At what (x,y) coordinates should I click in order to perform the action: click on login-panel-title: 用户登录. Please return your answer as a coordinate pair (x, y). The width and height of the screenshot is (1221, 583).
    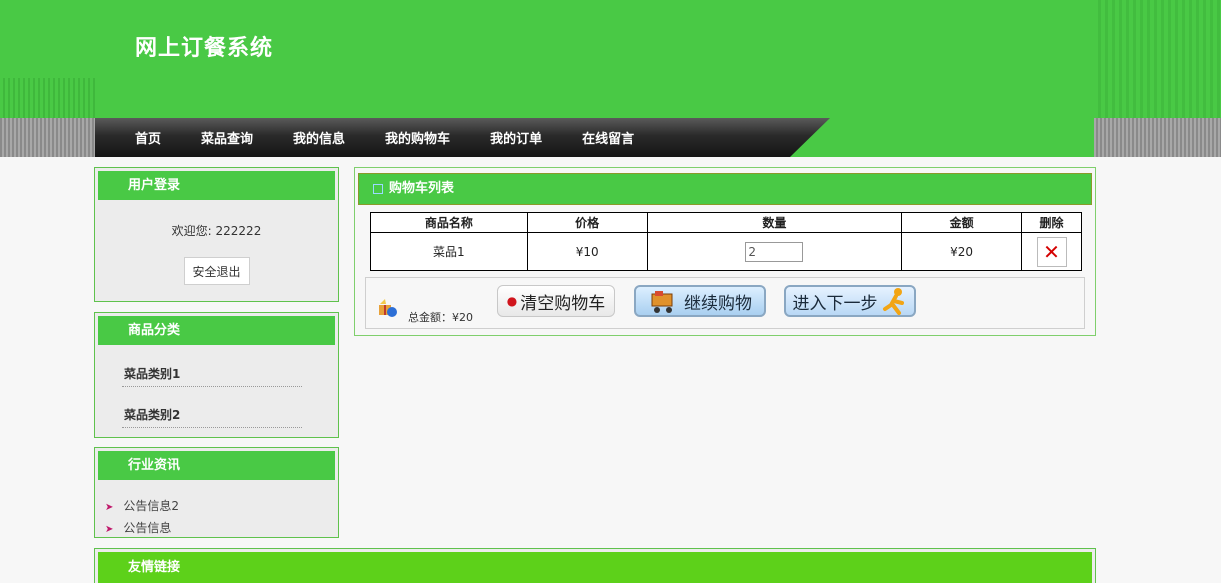
    Looking at the image, I should click on (216, 185).